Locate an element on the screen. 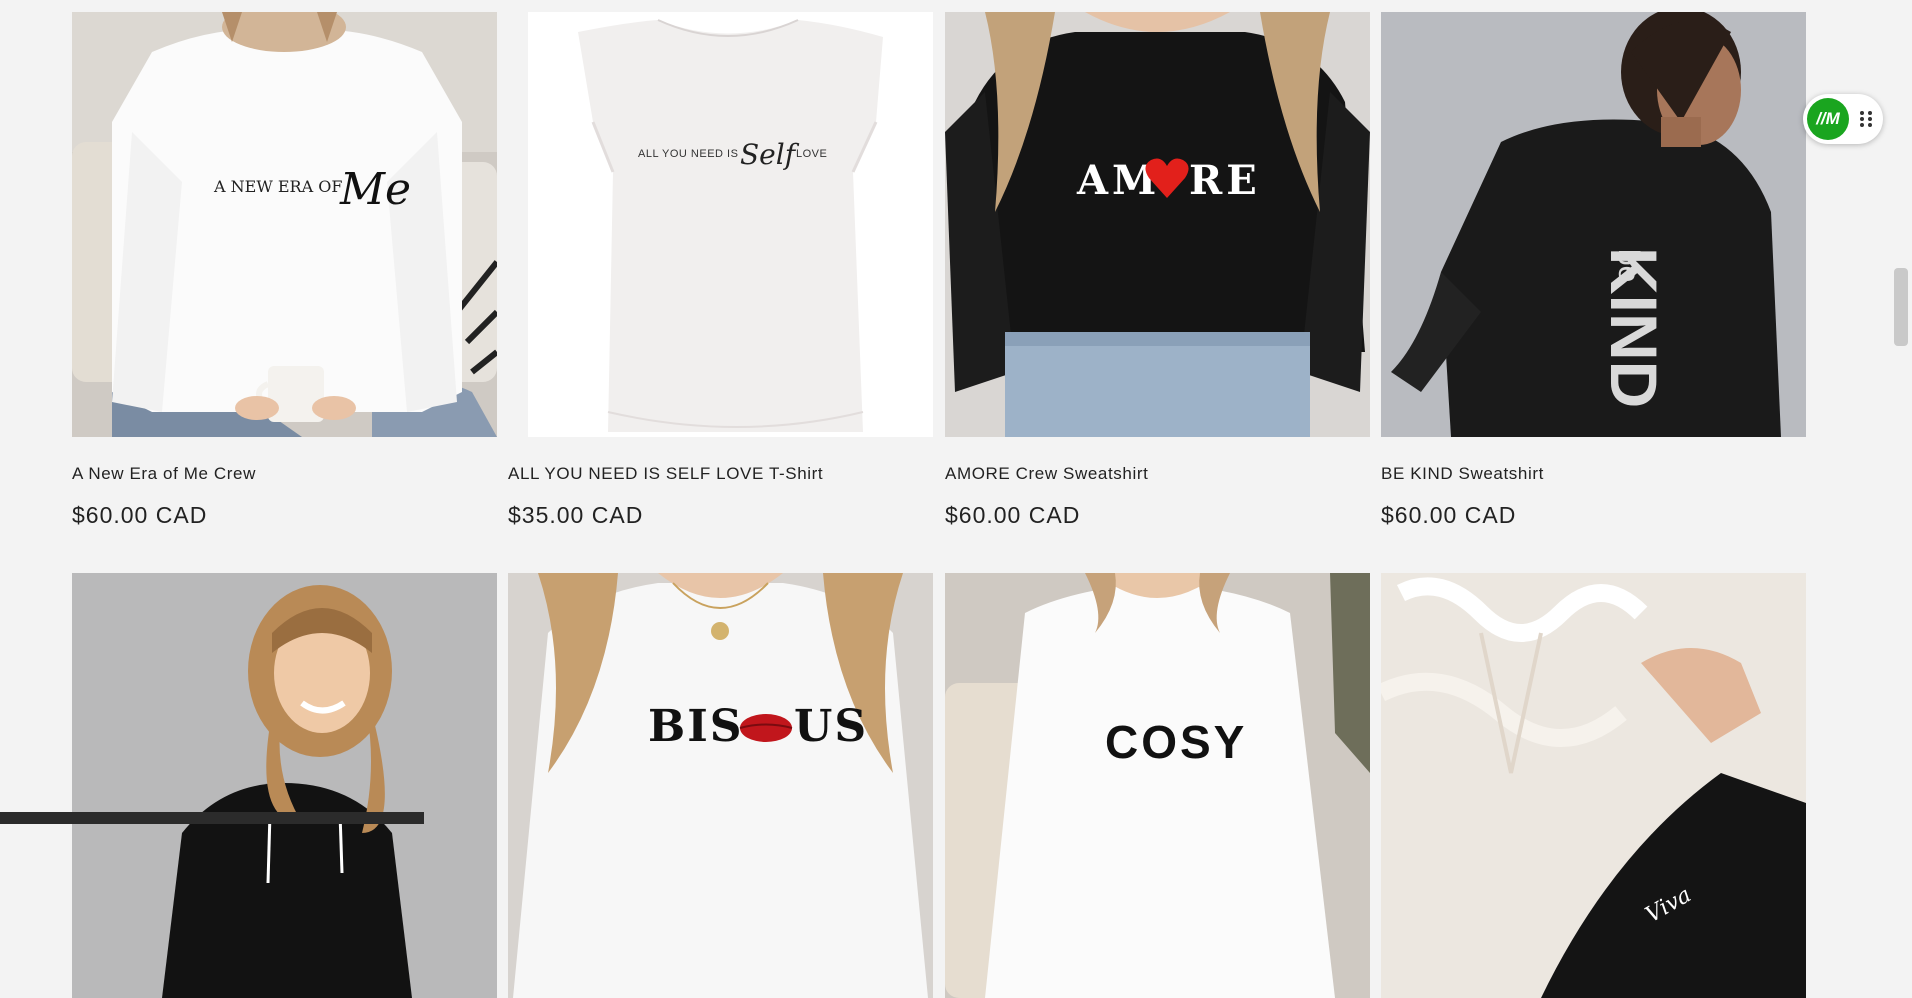 The image size is (1912, 998). product-image: AM RE is located at coordinates (1157, 224).